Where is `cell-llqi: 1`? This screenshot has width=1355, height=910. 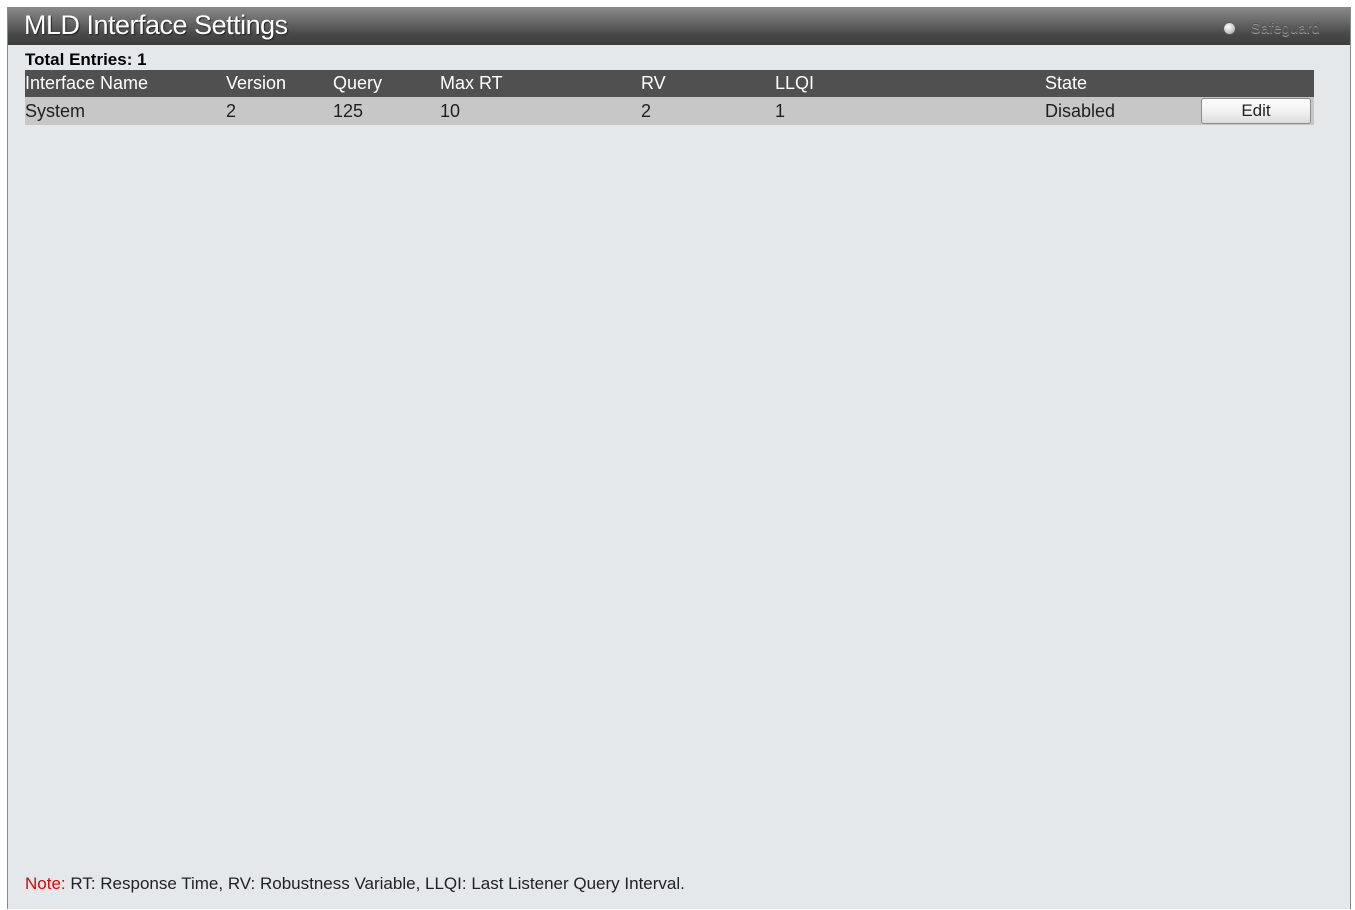 cell-llqi: 1 is located at coordinates (910, 111).